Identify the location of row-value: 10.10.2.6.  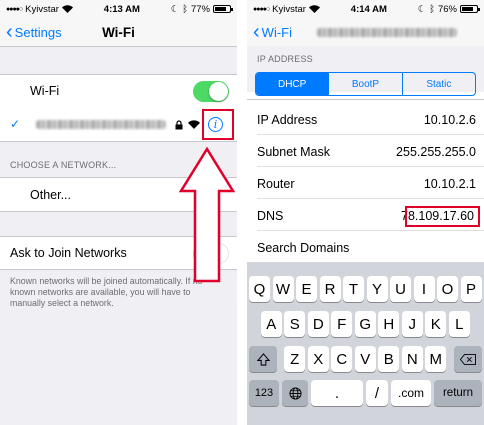
(449, 120).